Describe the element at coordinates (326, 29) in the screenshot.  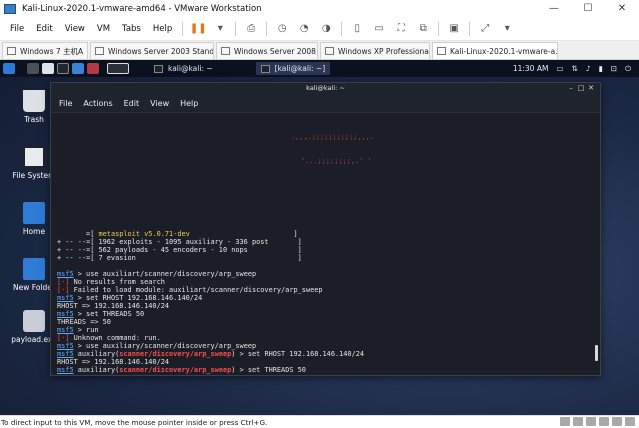
I see `snapshot-manager-icon: ◑` at that location.